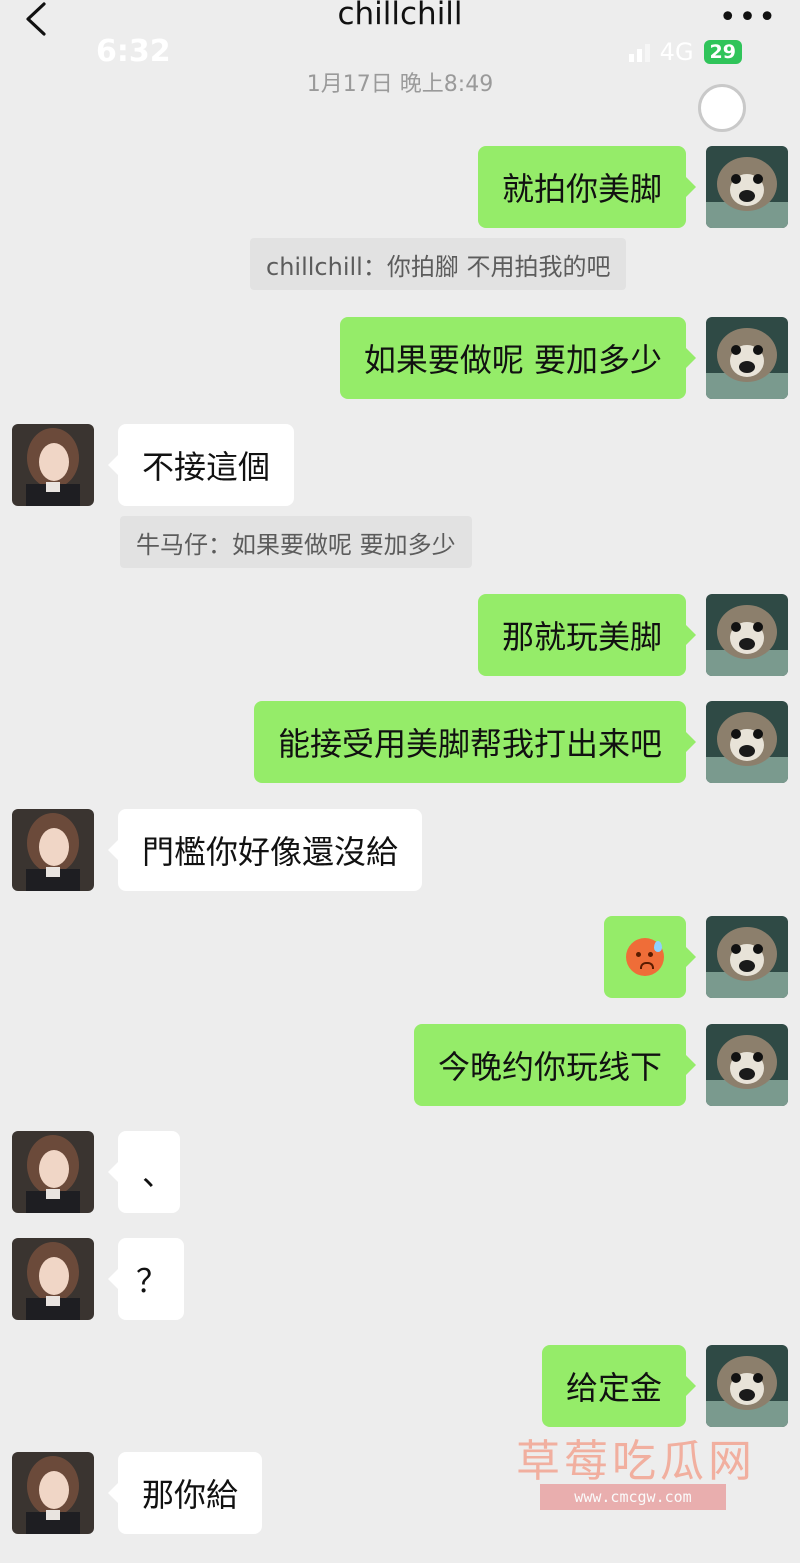 The image size is (800, 1563). I want to click on contact-message-bubble: 不接這個, so click(201, 465).